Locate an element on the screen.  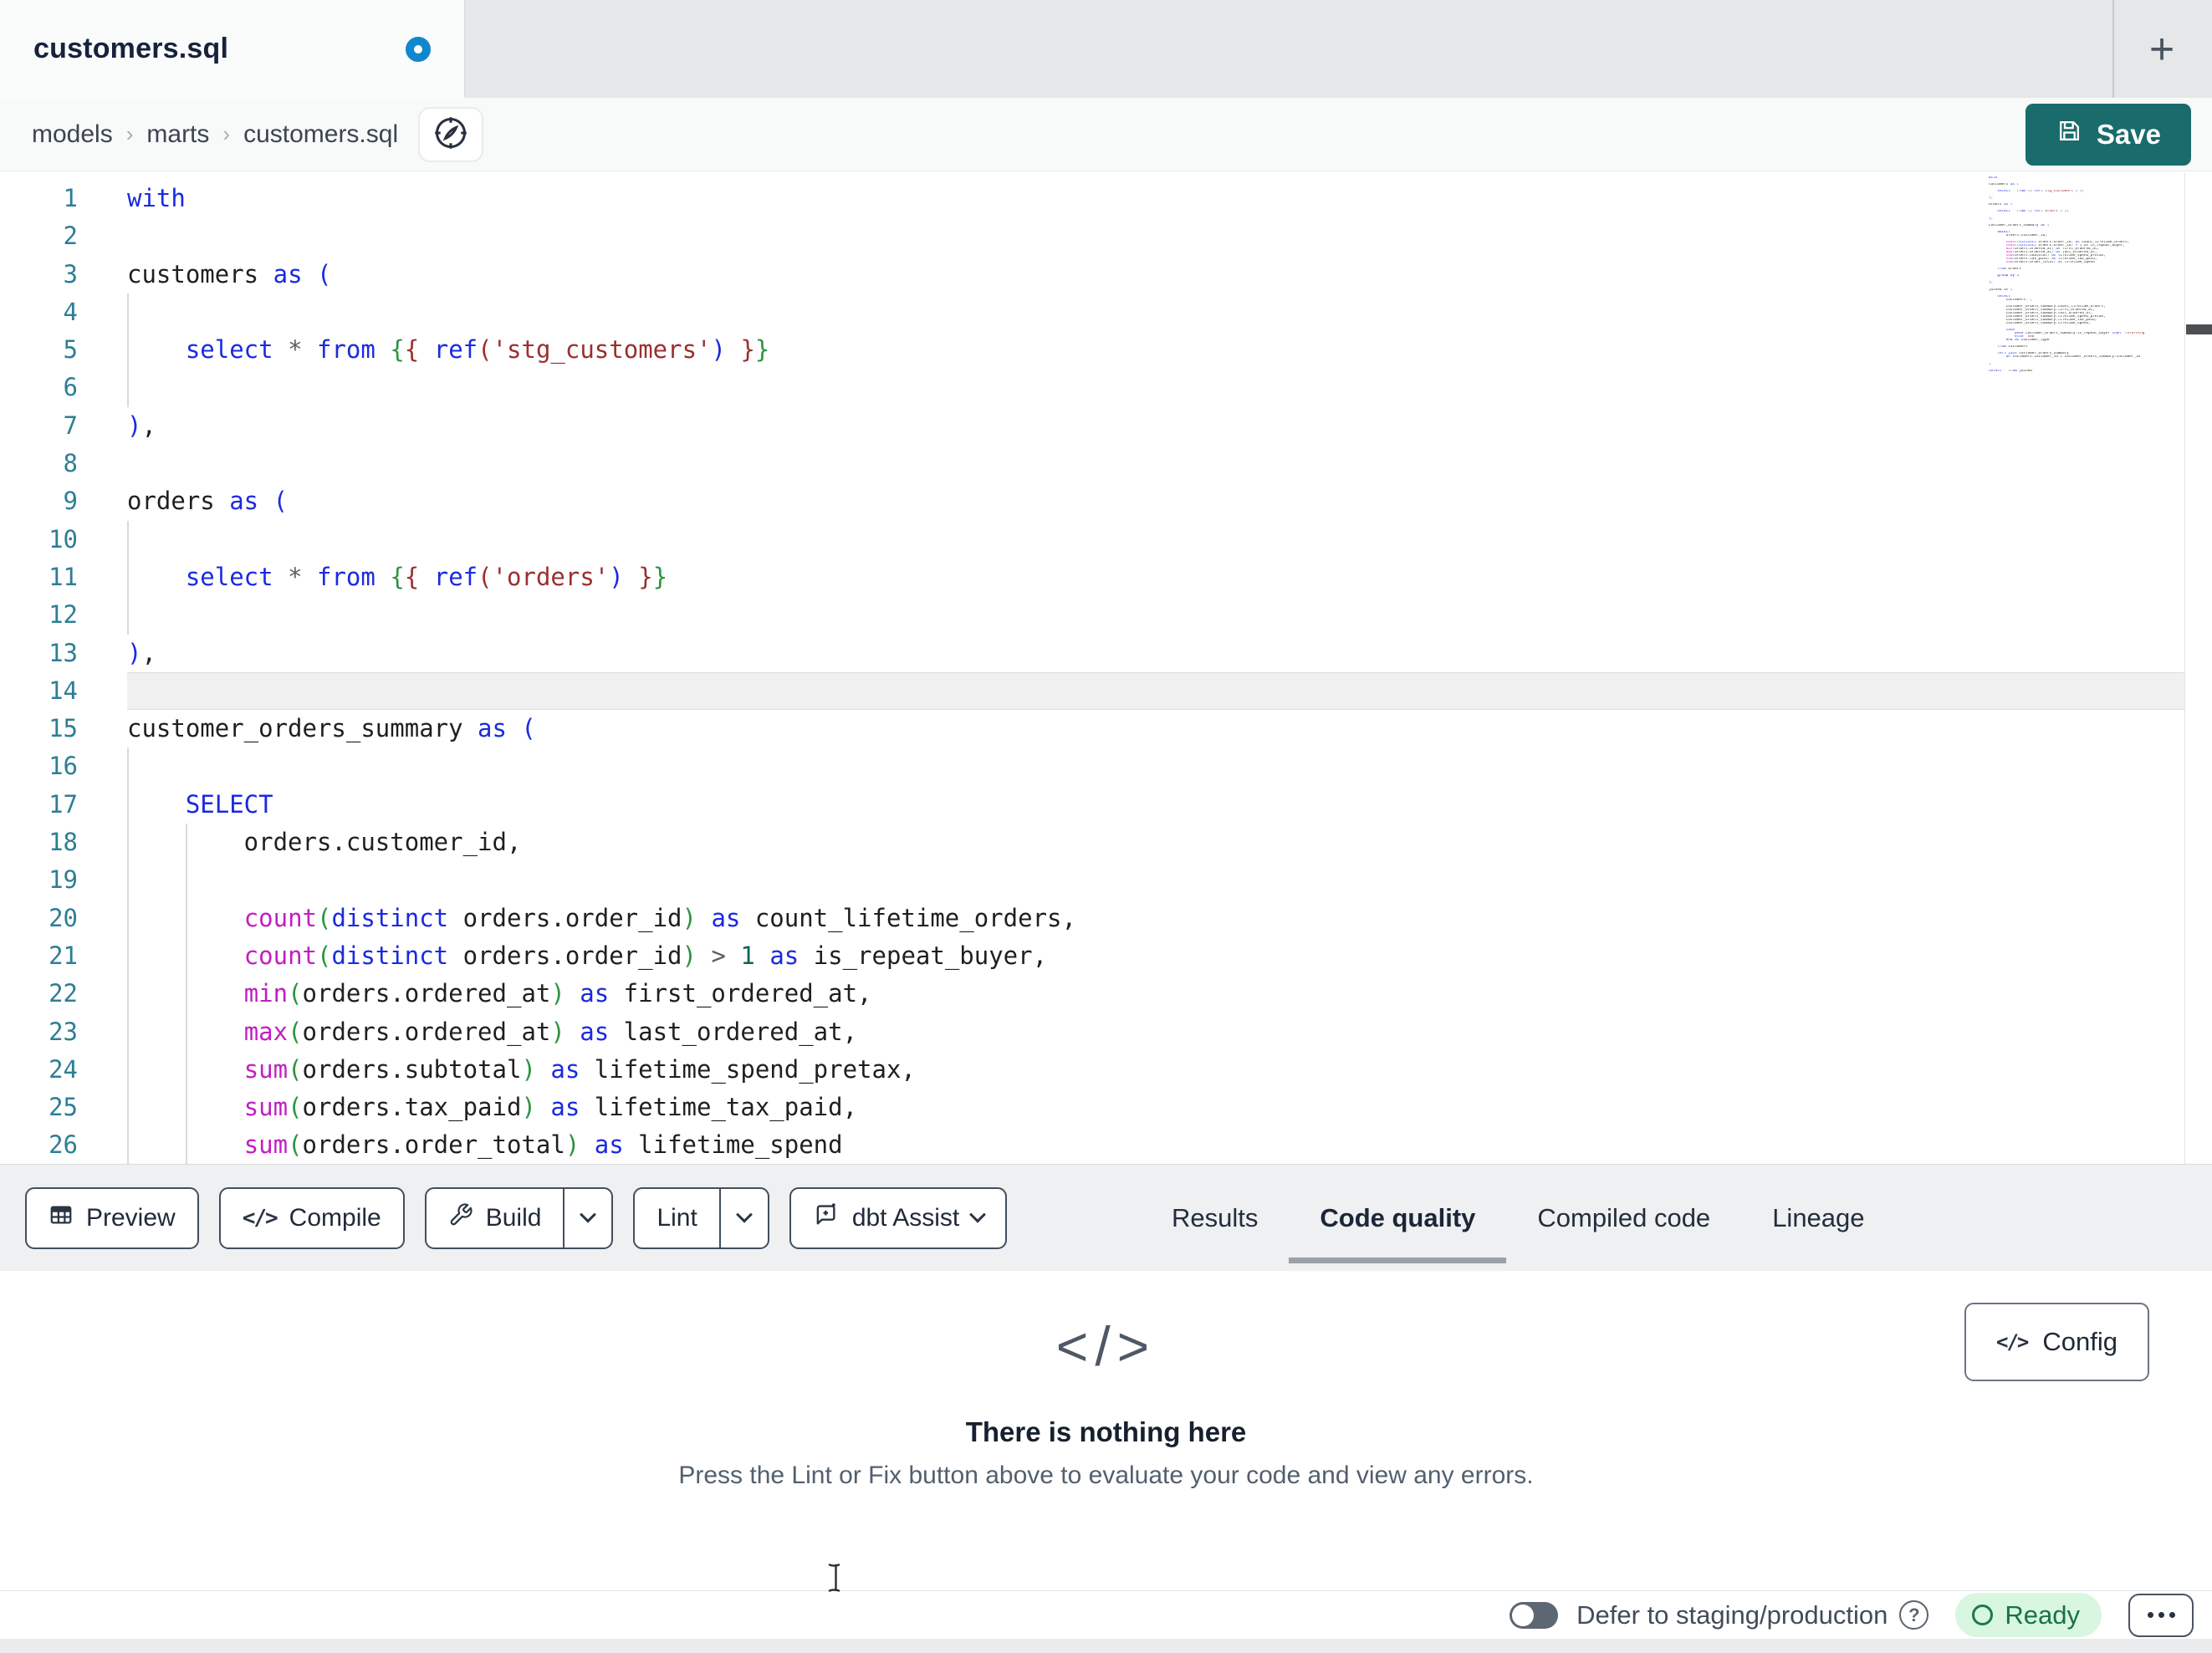
lint-button: Lint is located at coordinates (701, 1217).